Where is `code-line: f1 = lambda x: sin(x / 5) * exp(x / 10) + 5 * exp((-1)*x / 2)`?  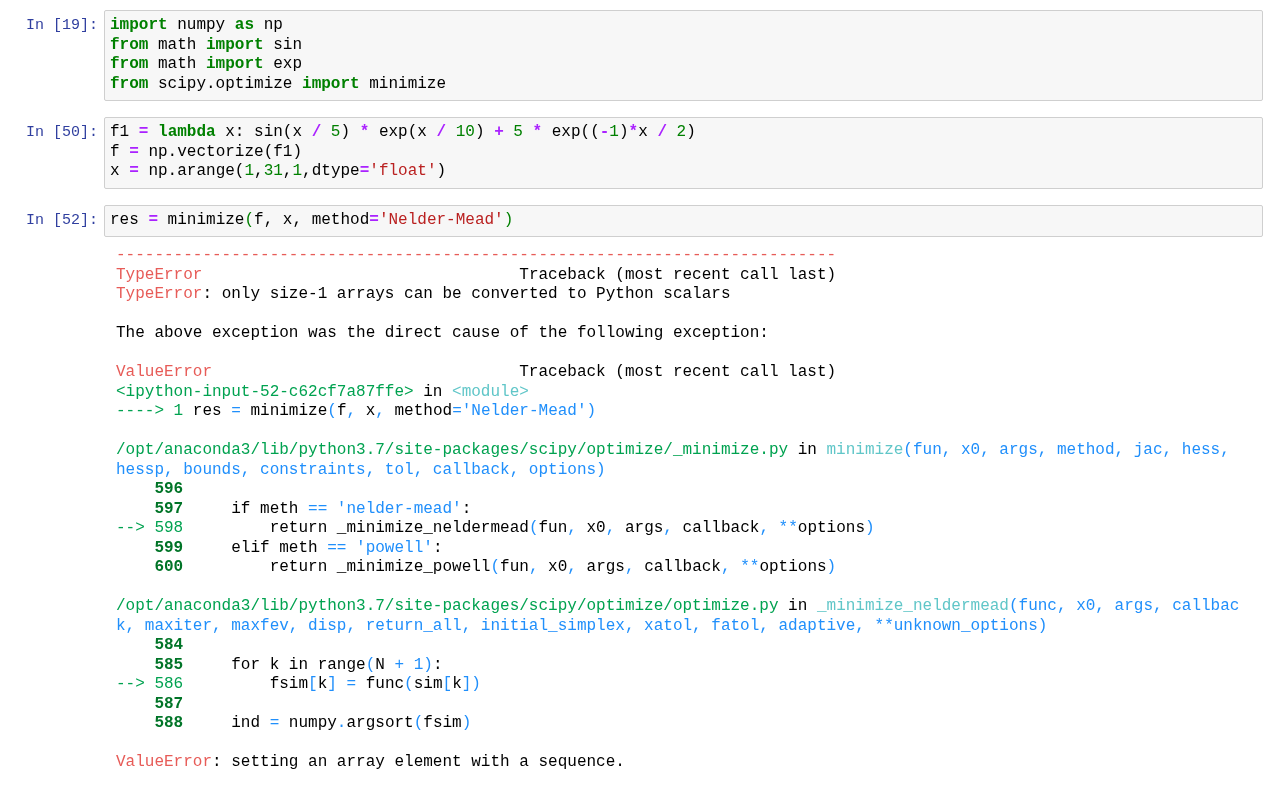 code-line: f1 = lambda x: sin(x / 5) * exp(x / 10) + 5 * exp((-1)*x / 2) is located at coordinates (403, 133).